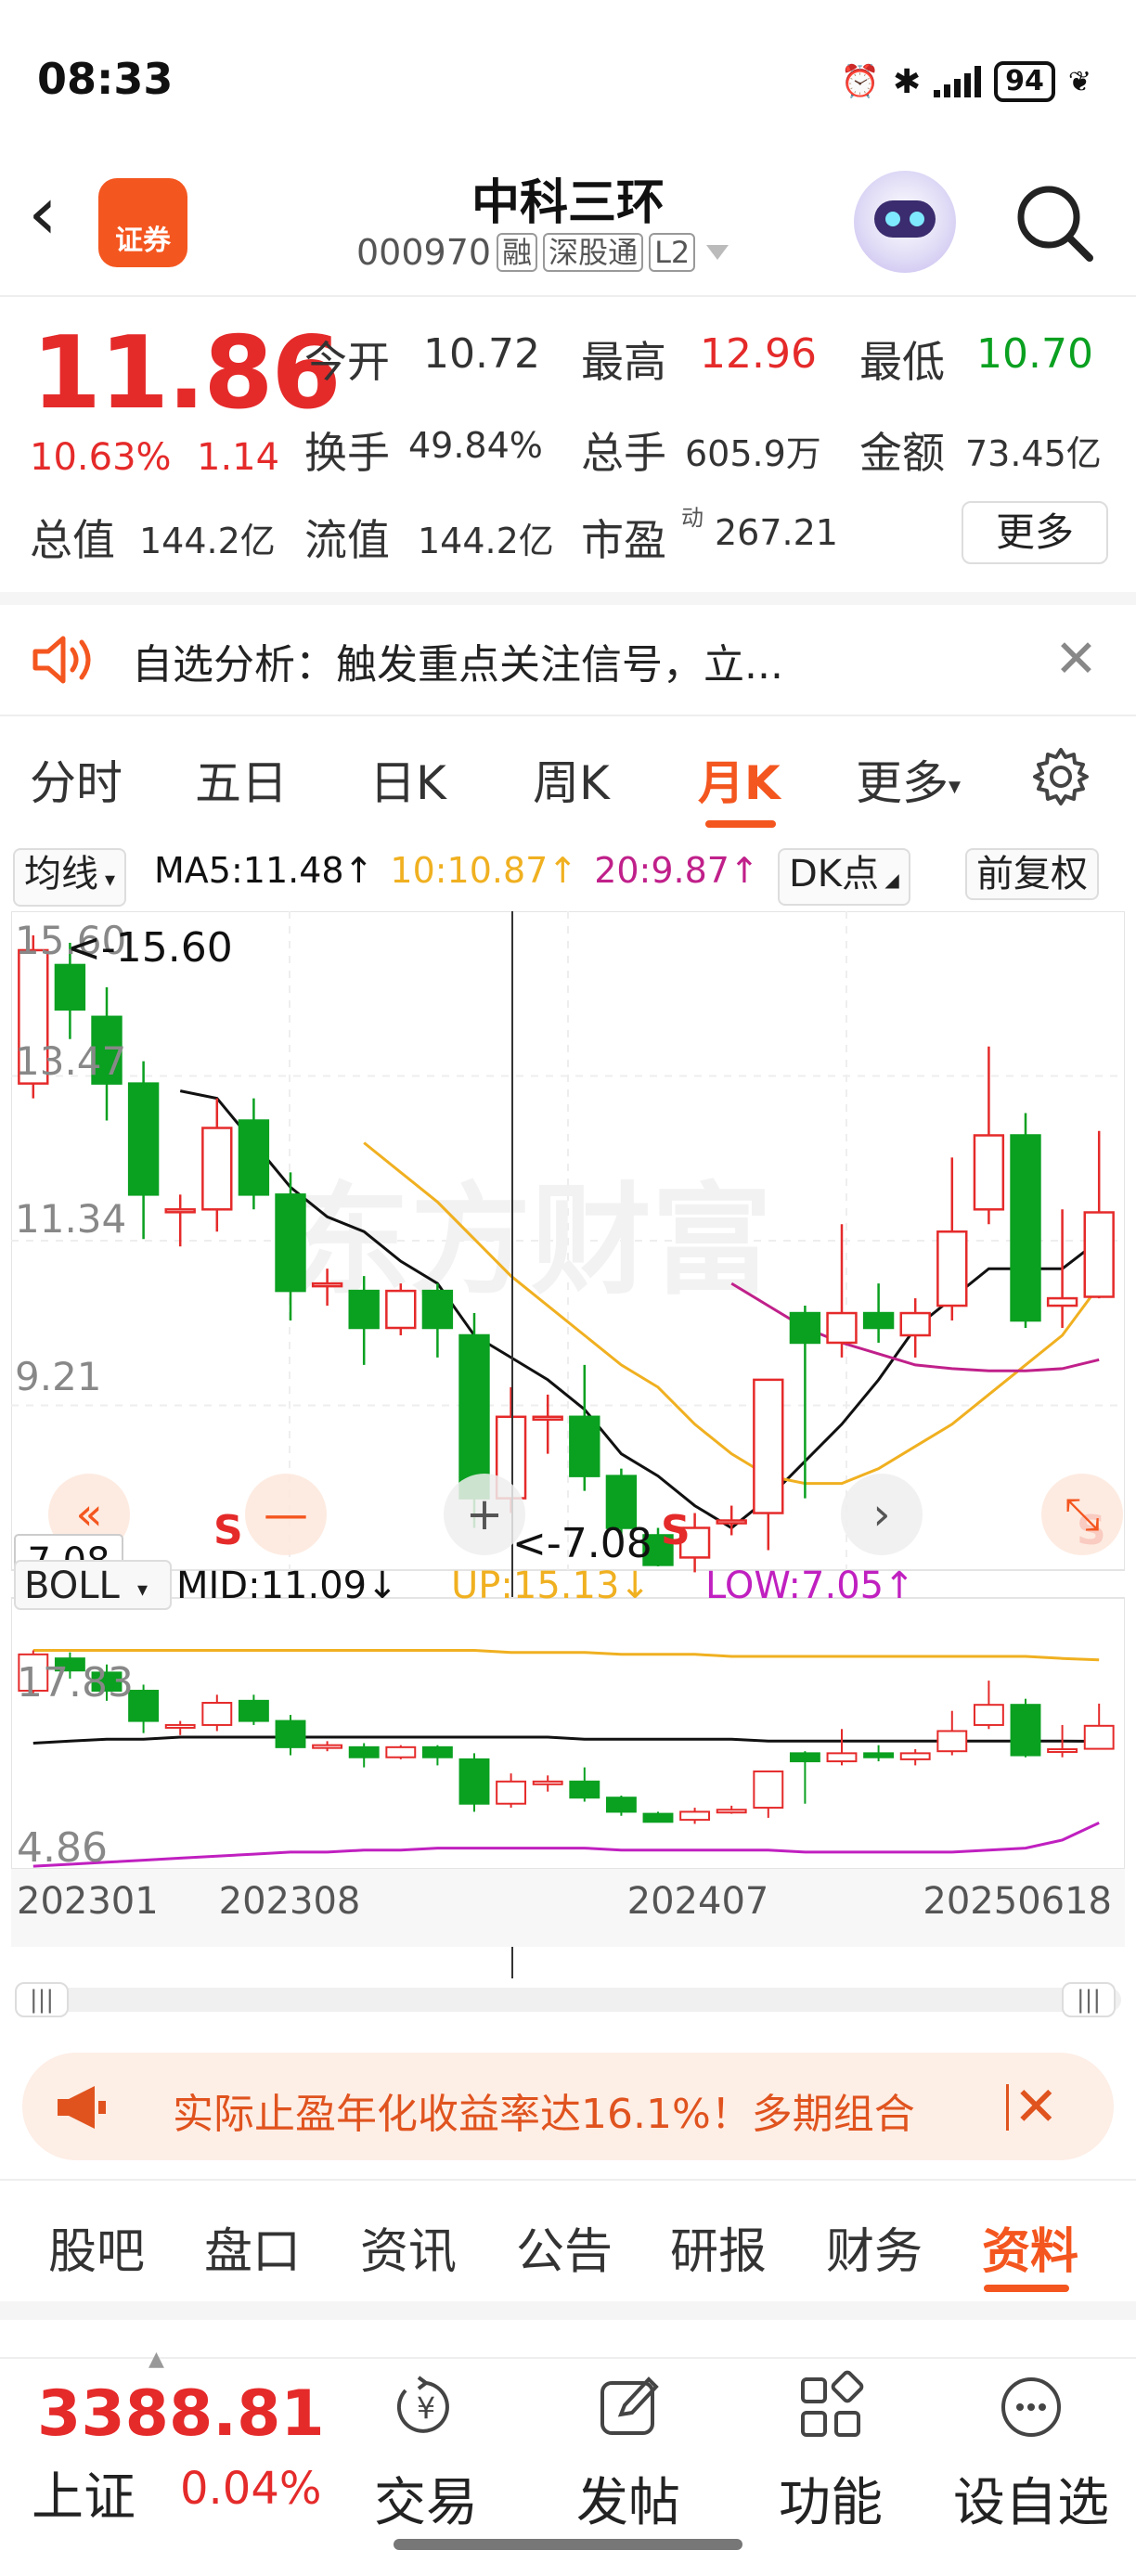 The image size is (1136, 2576). What do you see at coordinates (568, 2000) in the screenshot?
I see `range-scroll-track` at bounding box center [568, 2000].